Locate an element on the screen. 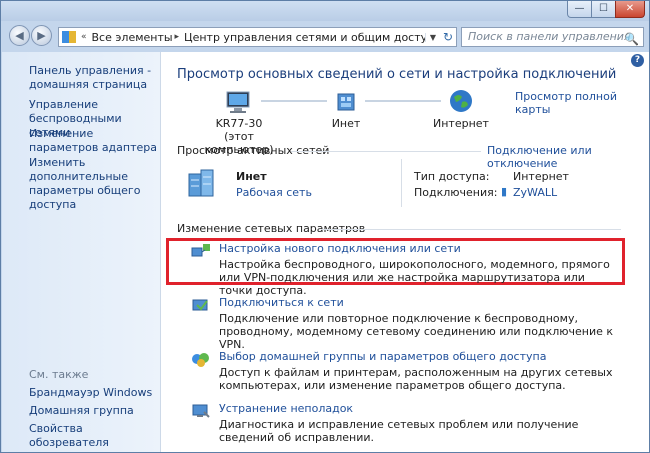  map-network-node: Инет is located at coordinates (346, 110).